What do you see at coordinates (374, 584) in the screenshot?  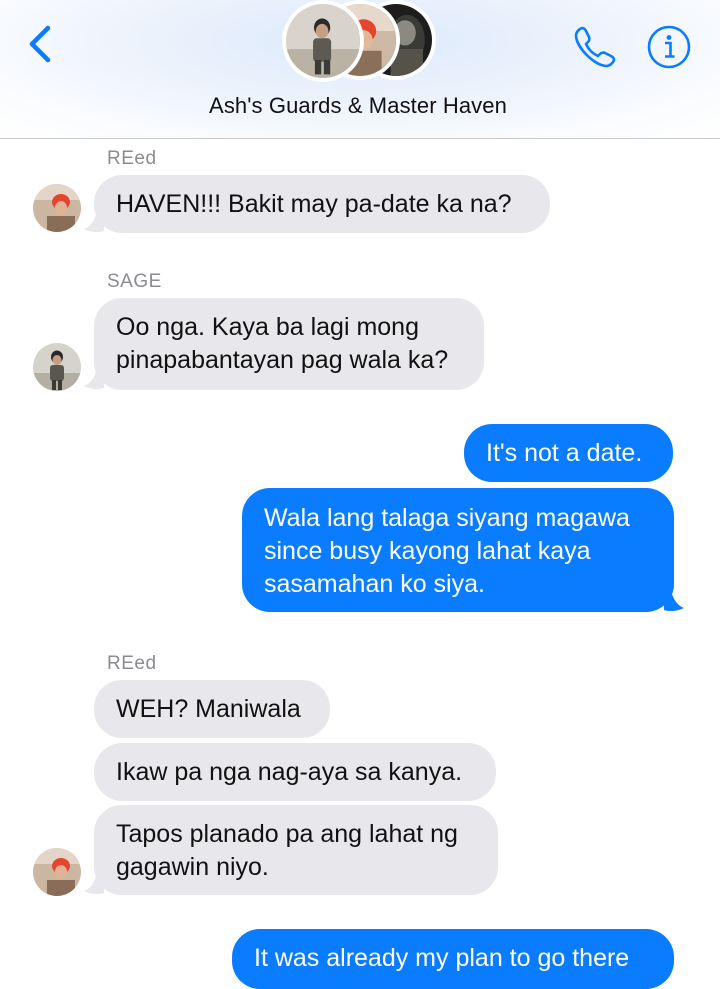 I see `message-text: sasamahan ko siya.` at bounding box center [374, 584].